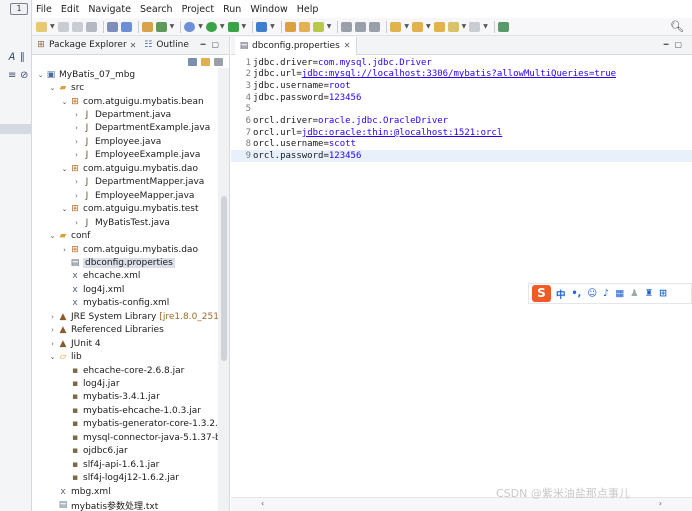  I want to click on block-selection-icon, so click(361, 26).